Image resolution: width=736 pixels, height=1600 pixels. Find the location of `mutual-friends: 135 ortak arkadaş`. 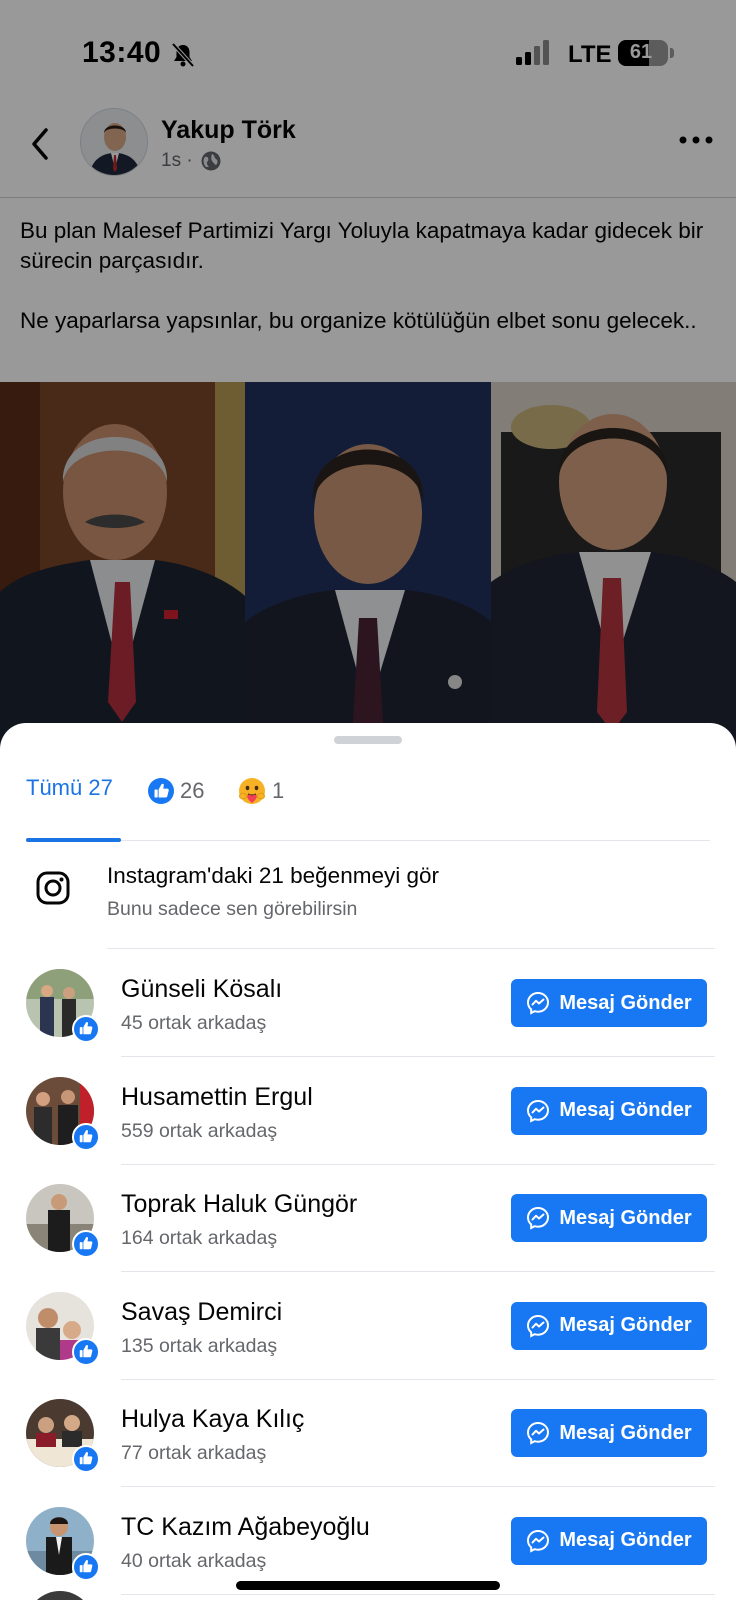

mutual-friends: 135 ortak arkadaş is located at coordinates (199, 1345).